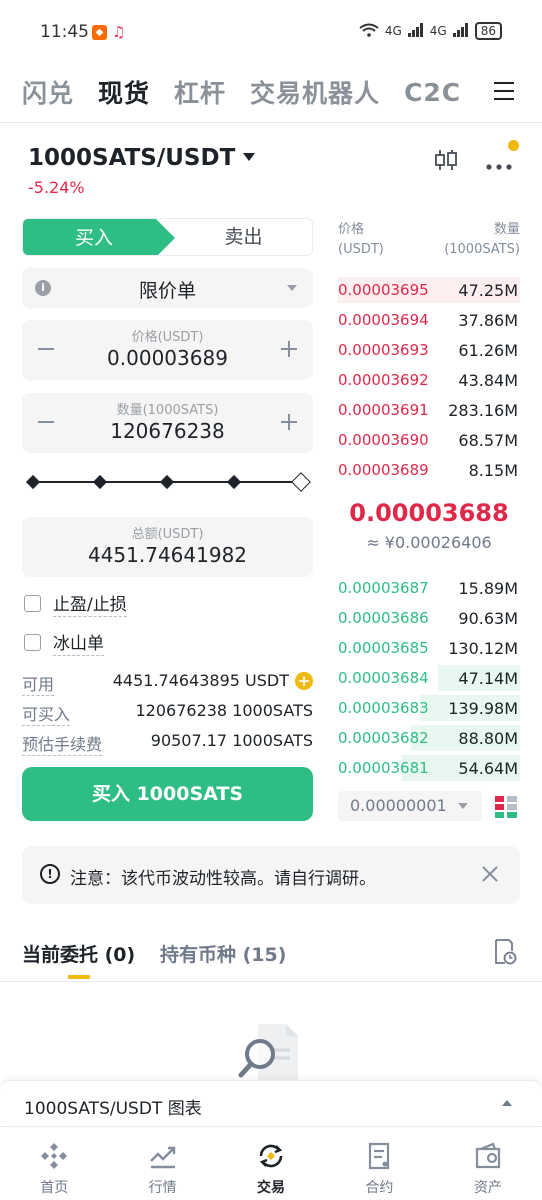  Describe the element at coordinates (488, 380) in the screenshot. I see `ask-quantity: 43.84M` at that location.